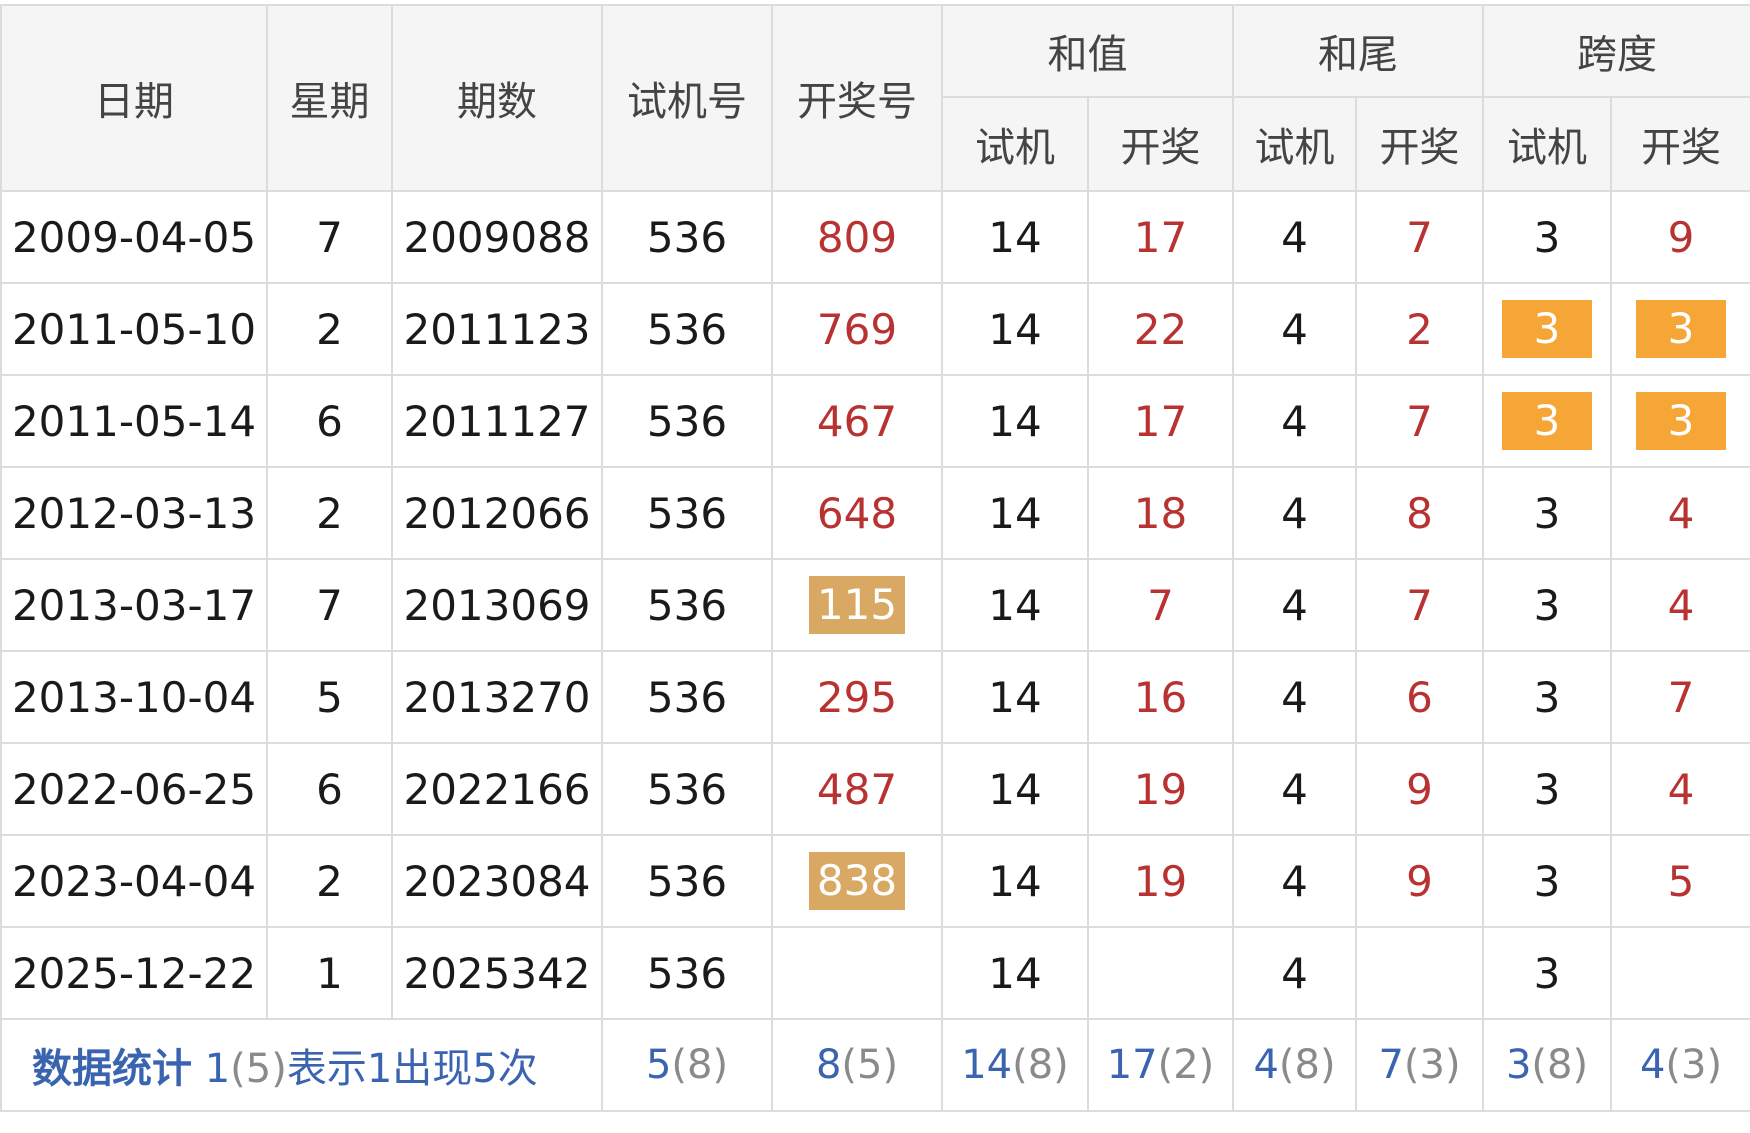  I want to click on sum-draw-cell: 22, so click(1160, 329).